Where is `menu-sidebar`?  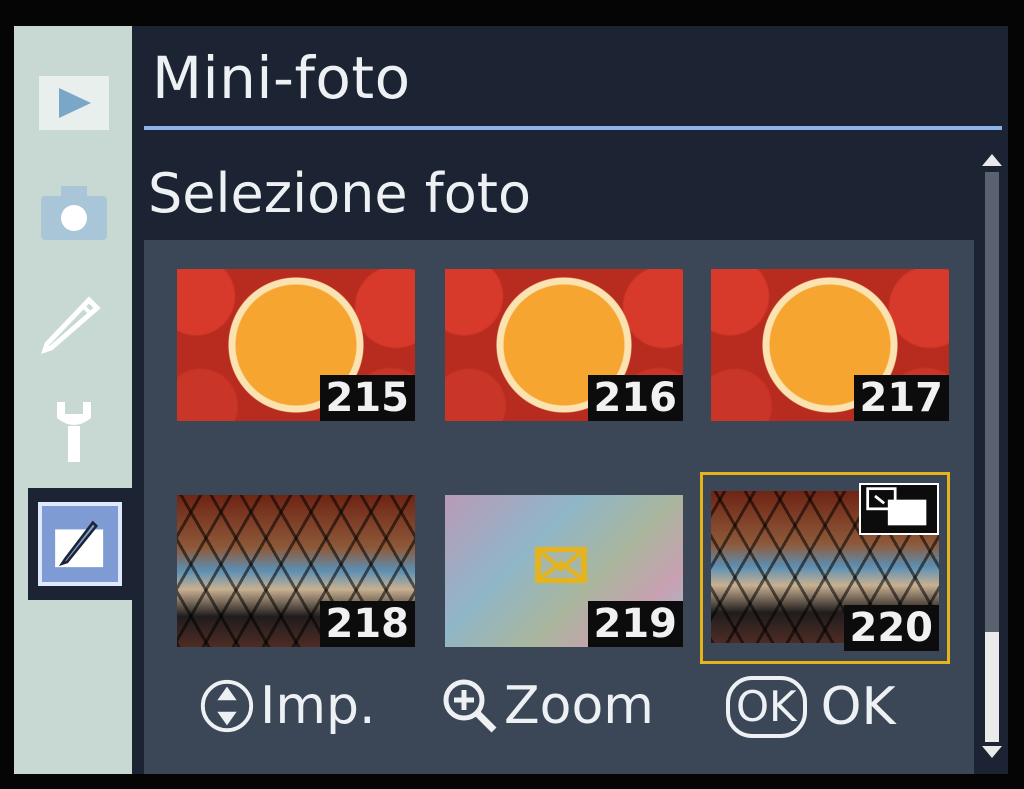
menu-sidebar is located at coordinates (73, 400).